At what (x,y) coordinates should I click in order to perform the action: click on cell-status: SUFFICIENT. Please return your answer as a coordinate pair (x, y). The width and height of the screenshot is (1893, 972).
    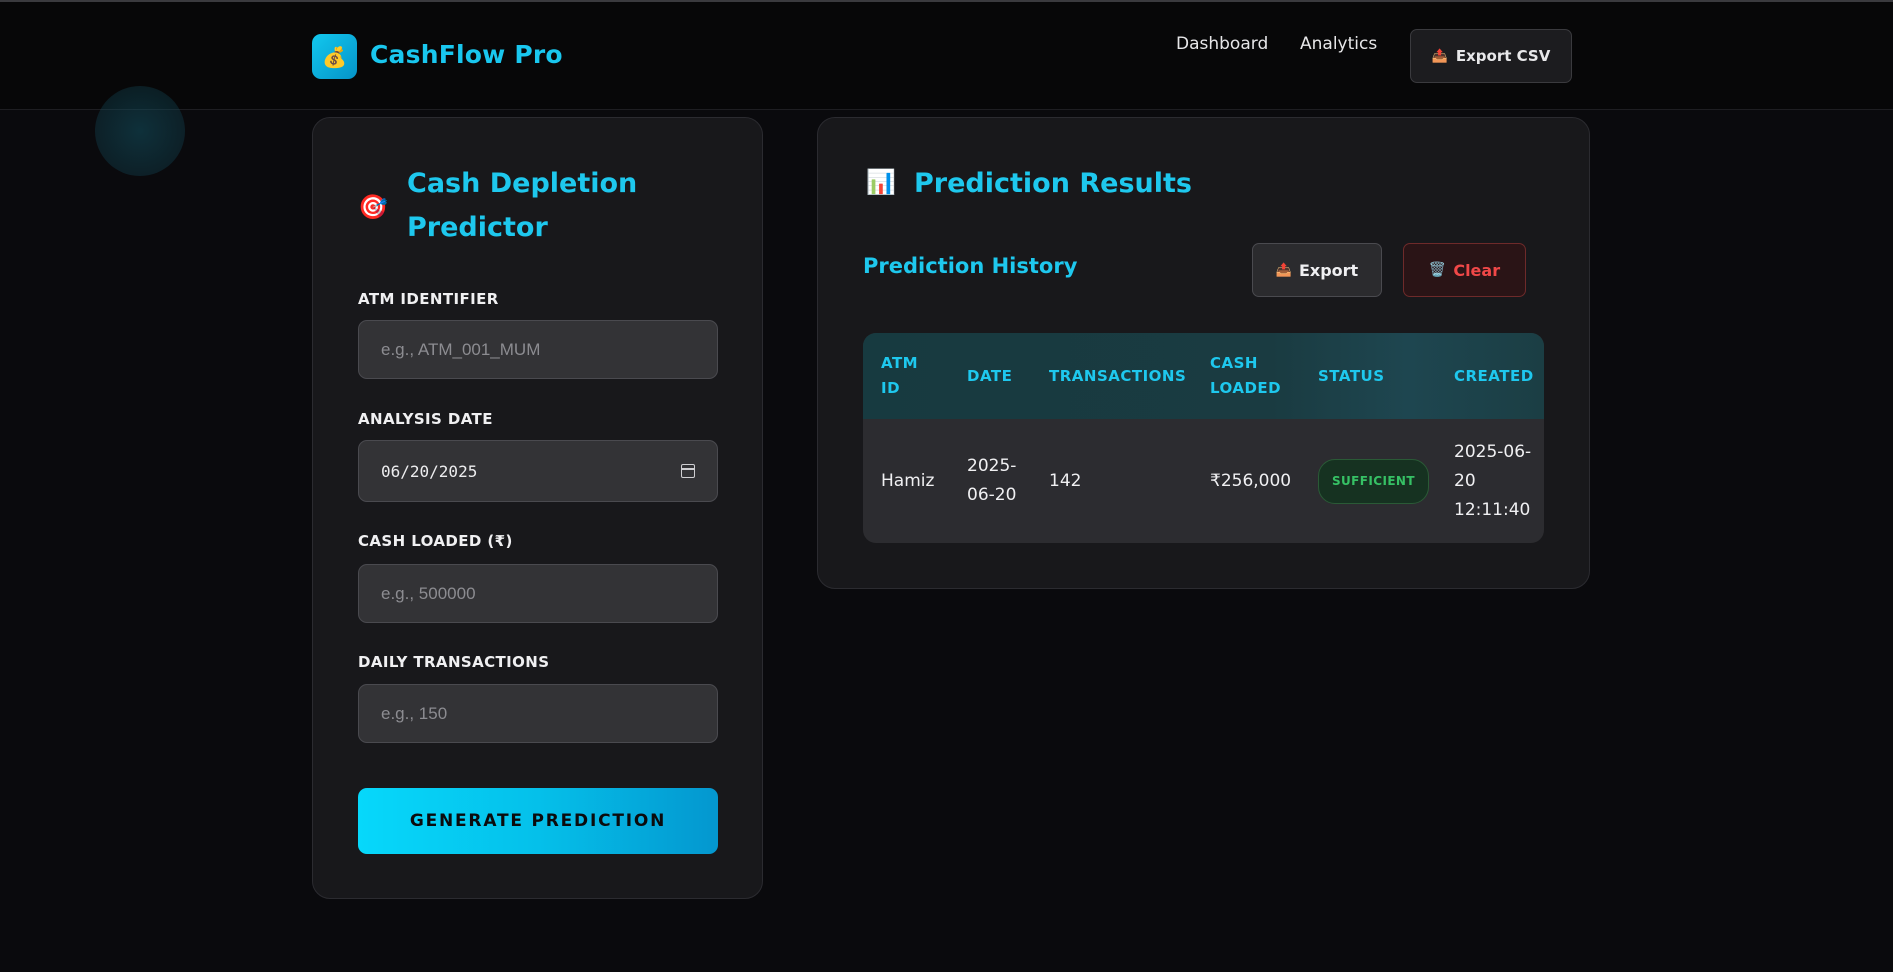
    Looking at the image, I should click on (1373, 481).